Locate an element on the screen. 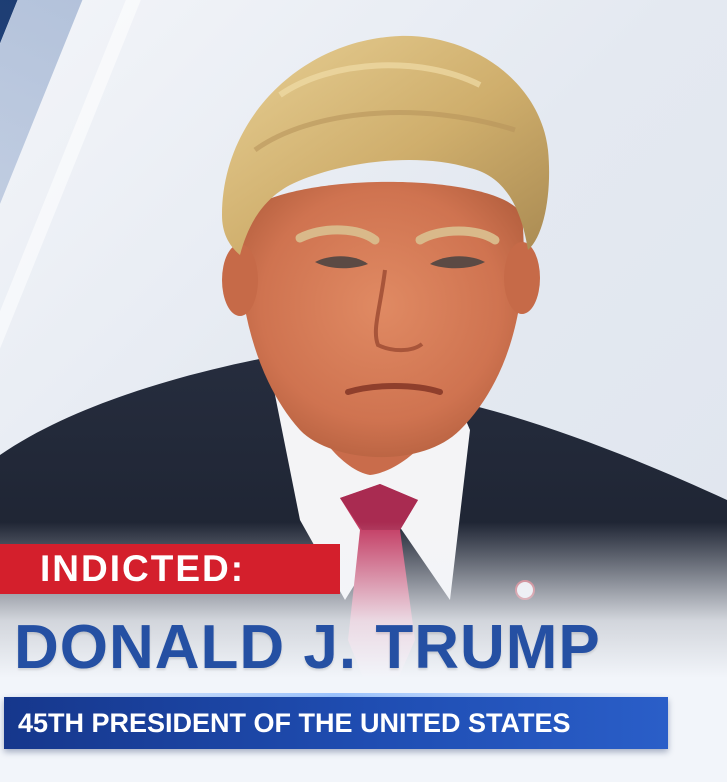  headline-name: DONALD J. TRUMP is located at coordinates (307, 647).